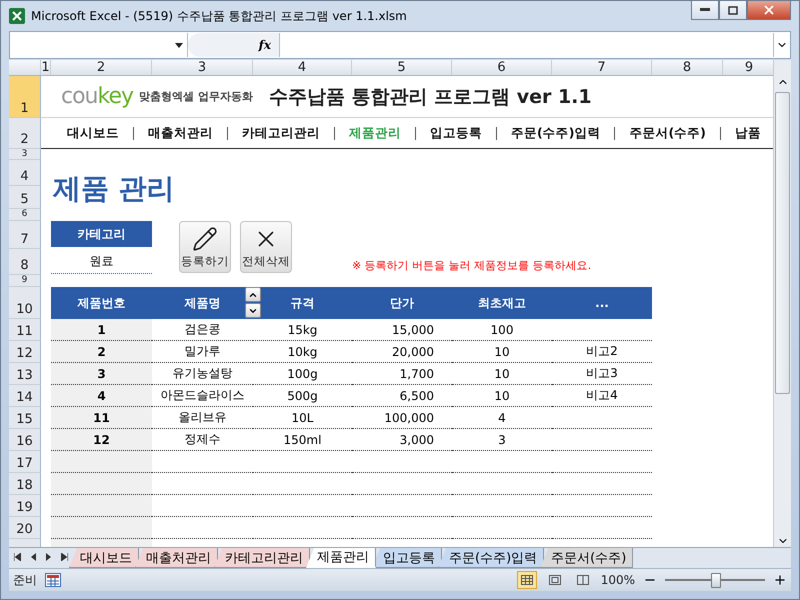 This screenshot has height=600, width=800. I want to click on column-header: 3, so click(202, 67).